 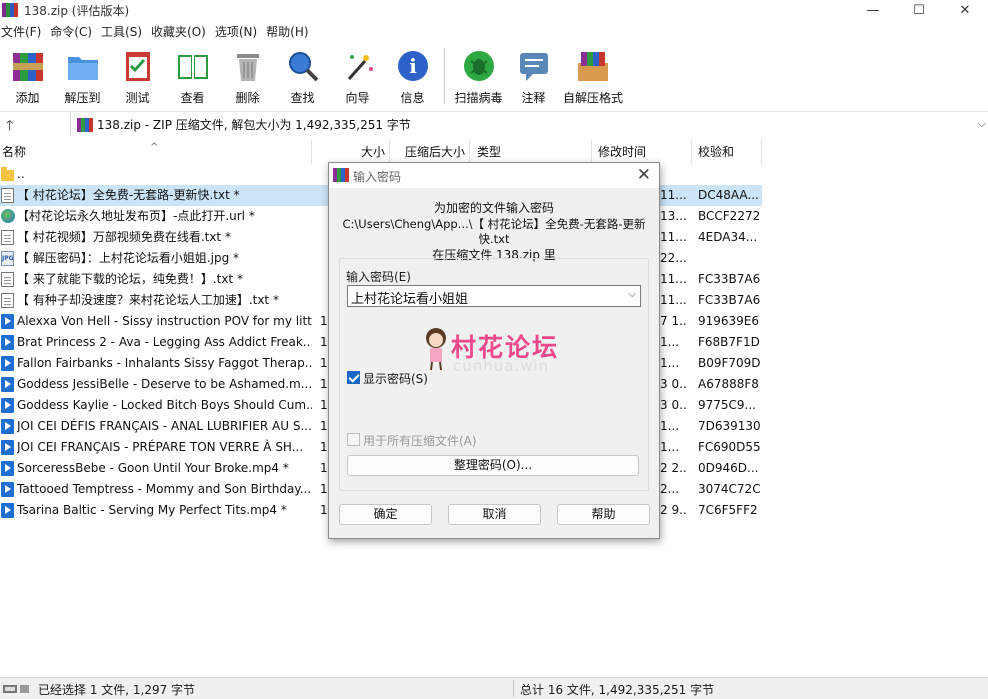 What do you see at coordinates (248, 66) in the screenshot?
I see `delete-icon` at bounding box center [248, 66].